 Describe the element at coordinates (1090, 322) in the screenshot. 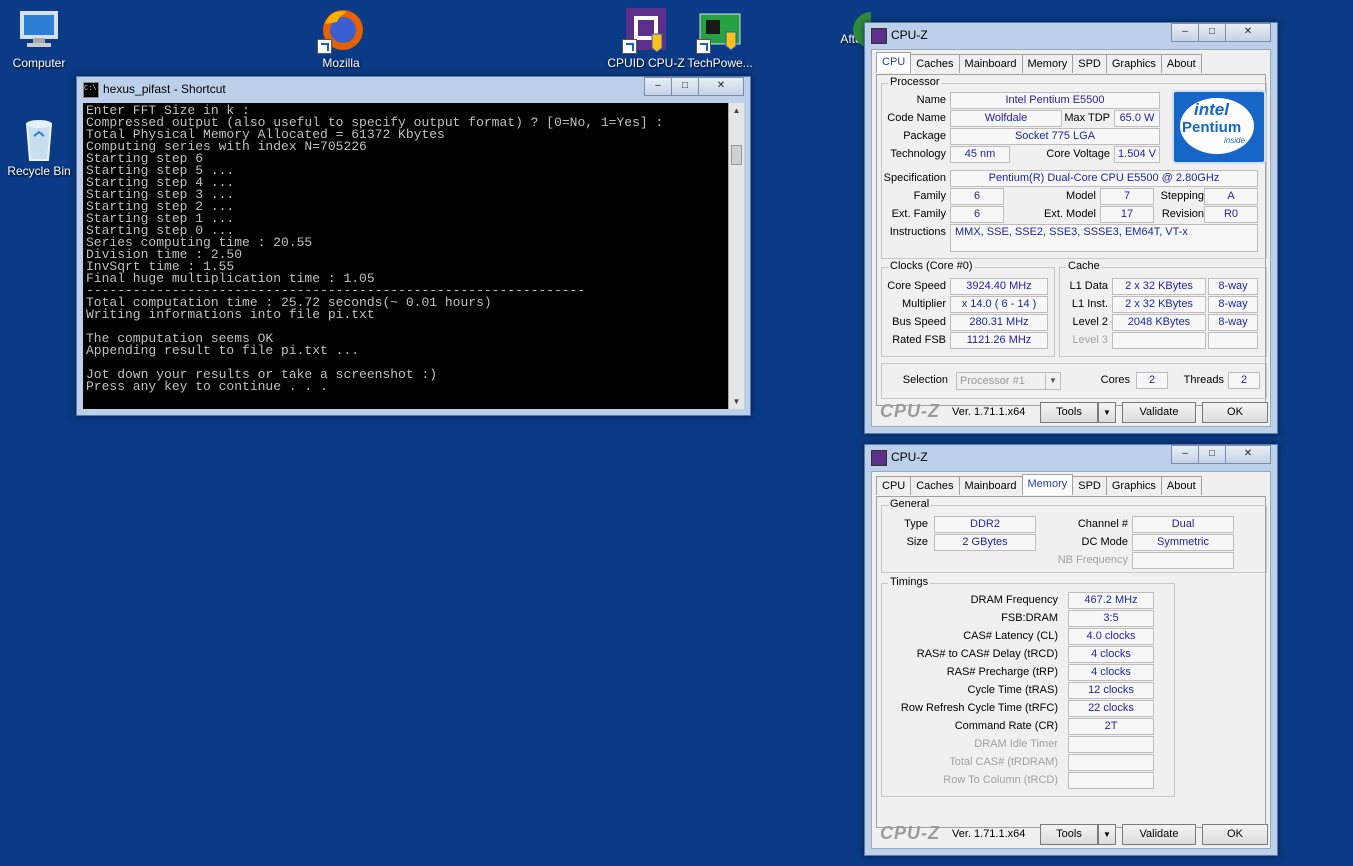

I see `l2-label: Level 2` at that location.